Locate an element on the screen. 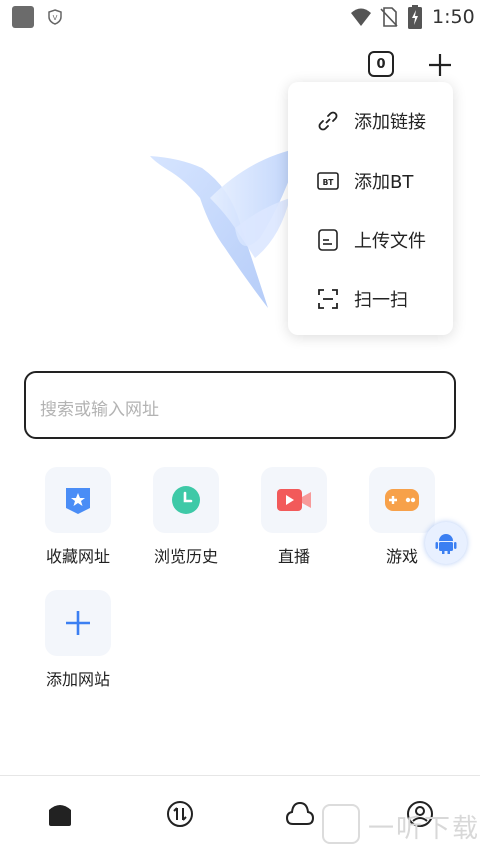 The height and width of the screenshot is (854, 480). shortcut-live: 直播 is located at coordinates (294, 517).